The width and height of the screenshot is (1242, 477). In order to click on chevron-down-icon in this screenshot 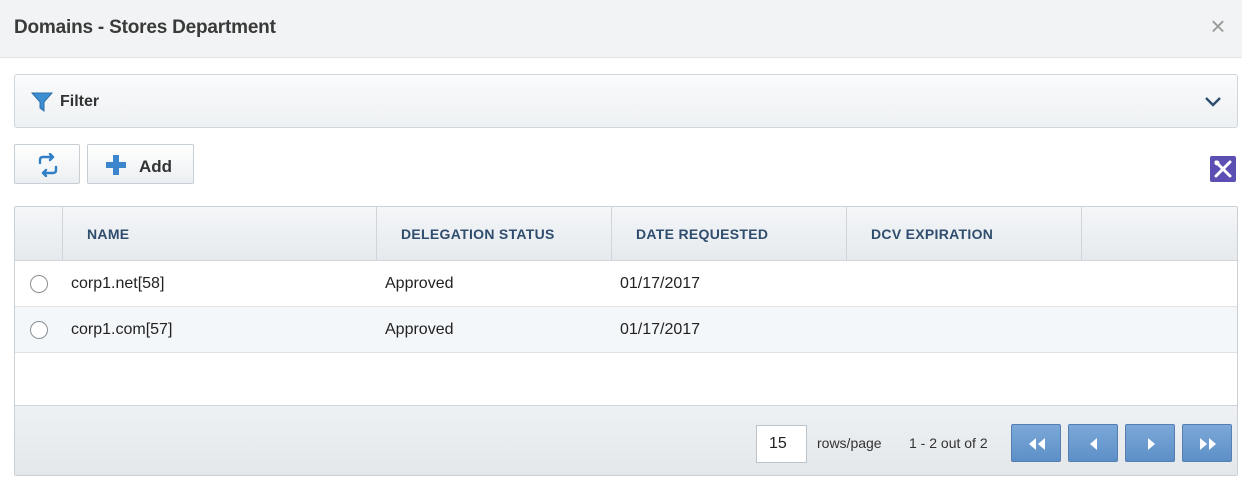, I will do `click(1213, 102)`.